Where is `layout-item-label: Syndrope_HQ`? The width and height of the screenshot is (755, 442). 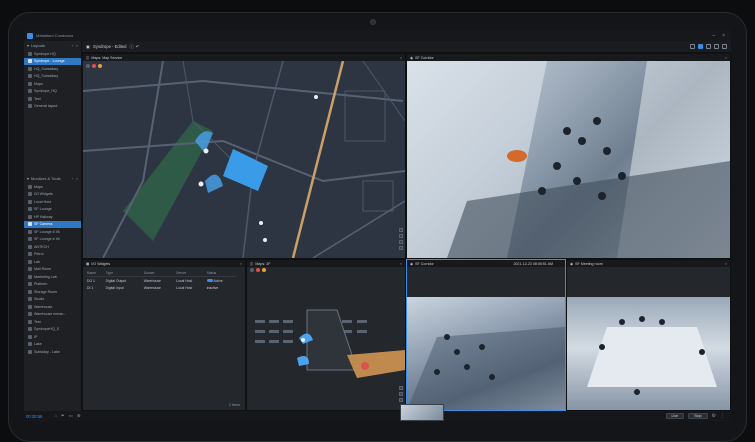 layout-item-label: Syndrope_HQ is located at coordinates (45, 91).